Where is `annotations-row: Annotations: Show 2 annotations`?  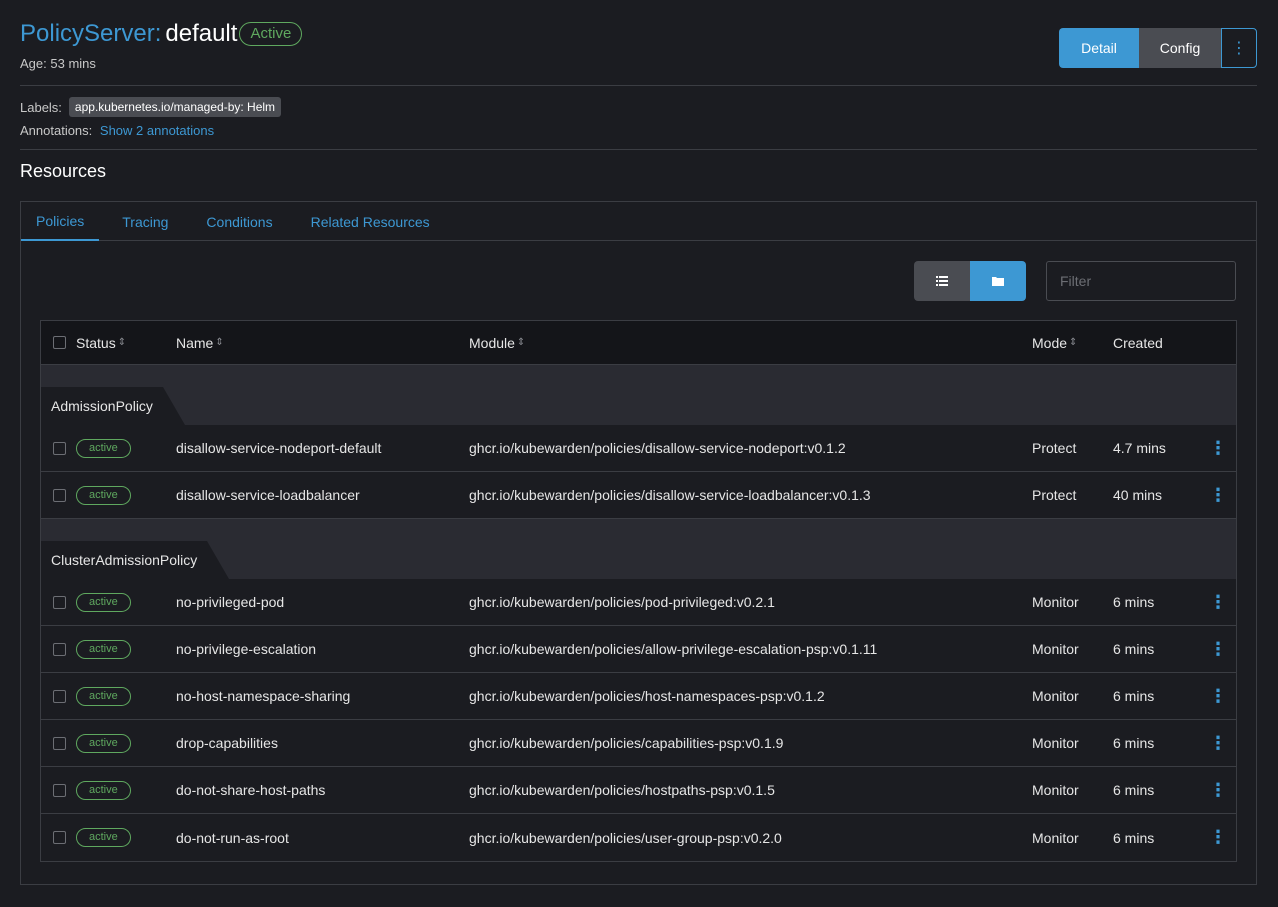 annotations-row: Annotations: Show 2 annotations is located at coordinates (117, 130).